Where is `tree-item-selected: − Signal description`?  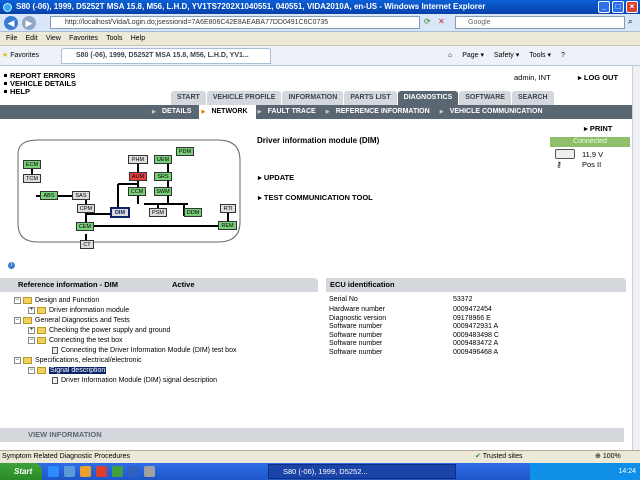
tree-item-selected: − Signal description is located at coordinates (164, 371).